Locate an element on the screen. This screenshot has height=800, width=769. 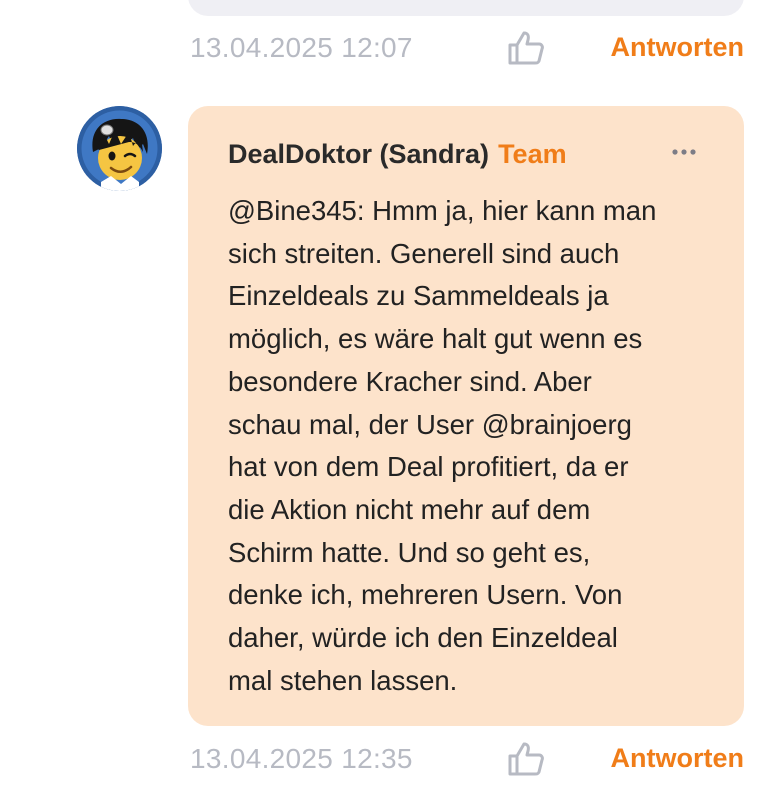
avatar-cartoon-doctor is located at coordinates (119, 148).